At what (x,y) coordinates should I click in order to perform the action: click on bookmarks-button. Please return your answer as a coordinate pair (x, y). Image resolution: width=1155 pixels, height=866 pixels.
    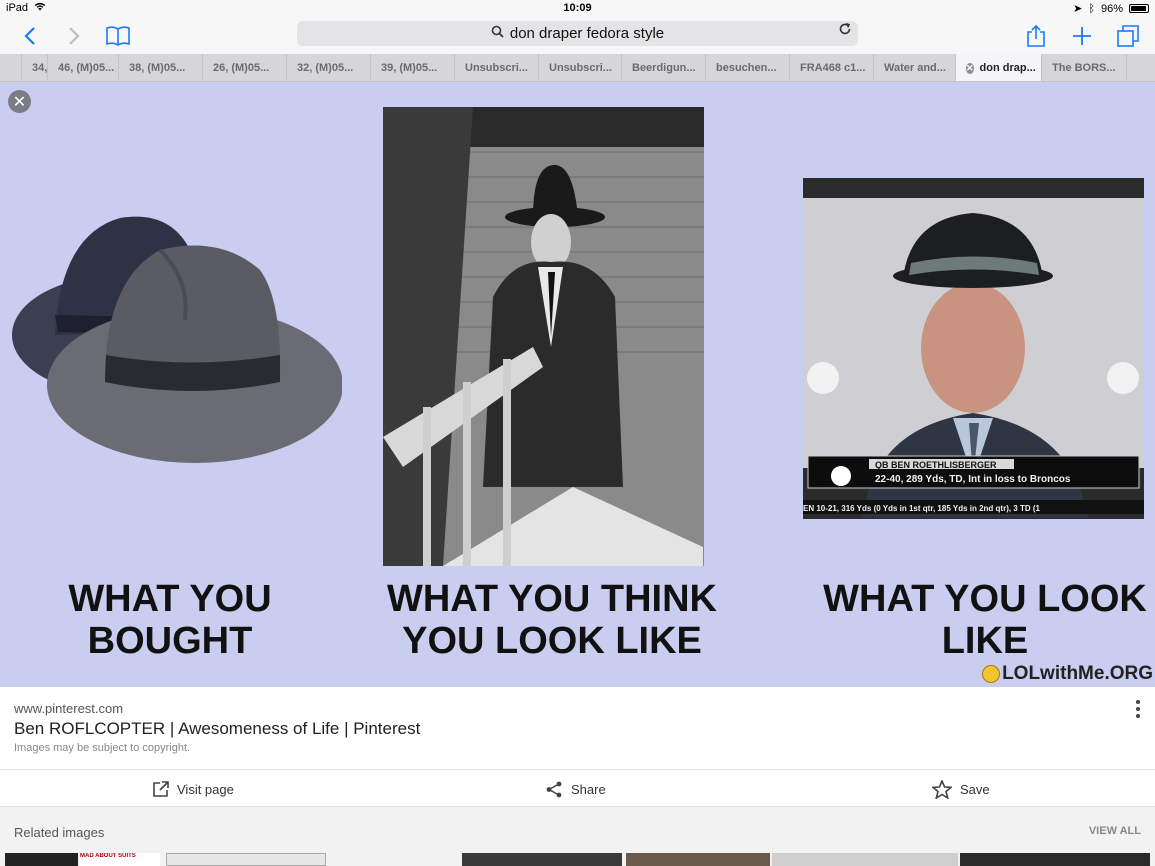
    Looking at the image, I should click on (118, 36).